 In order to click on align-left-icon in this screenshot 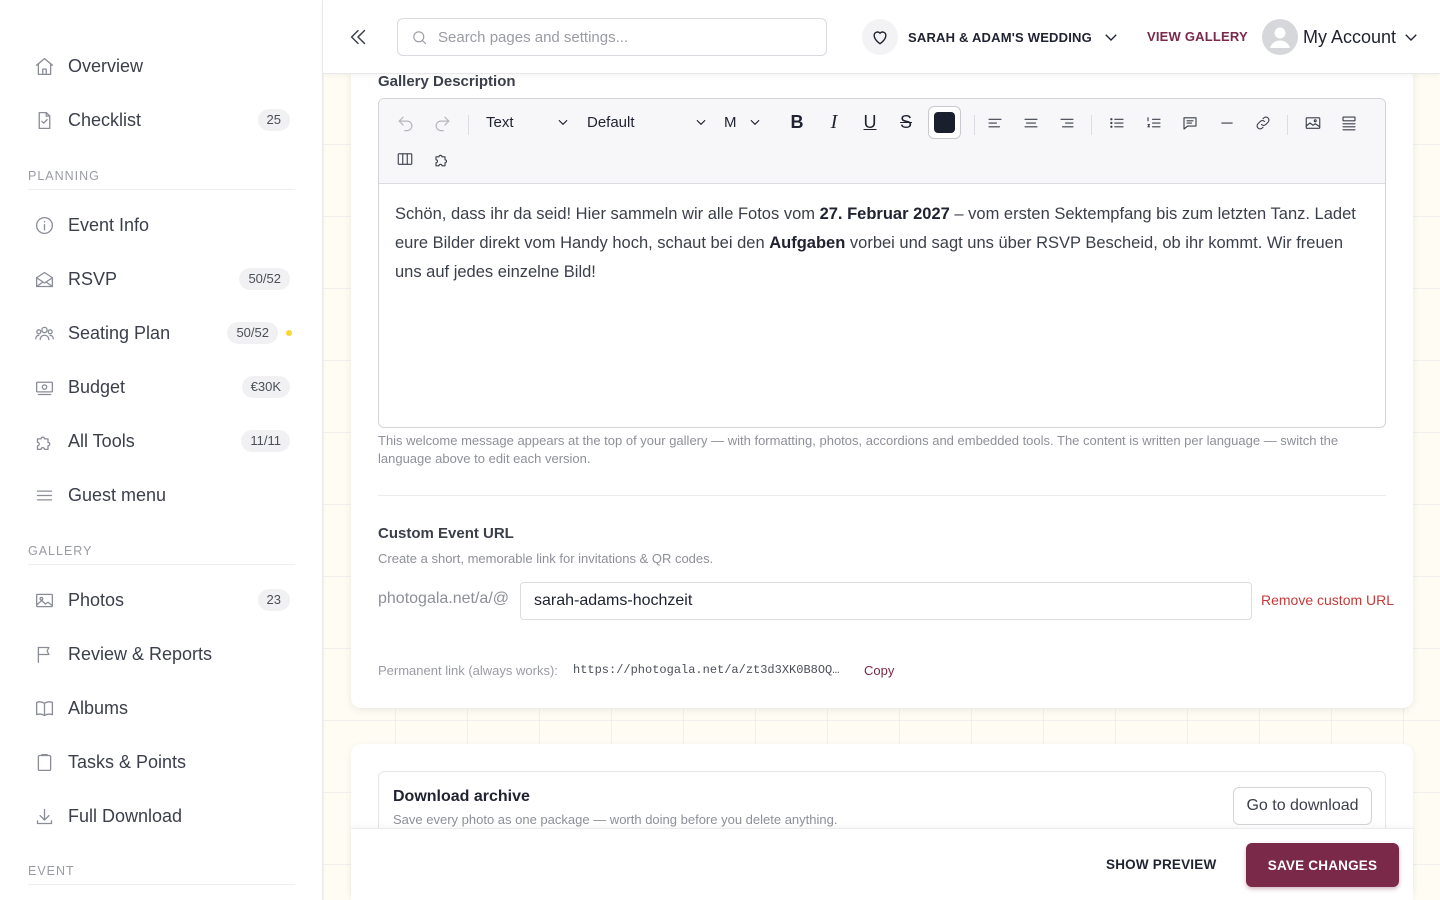, I will do `click(995, 123)`.